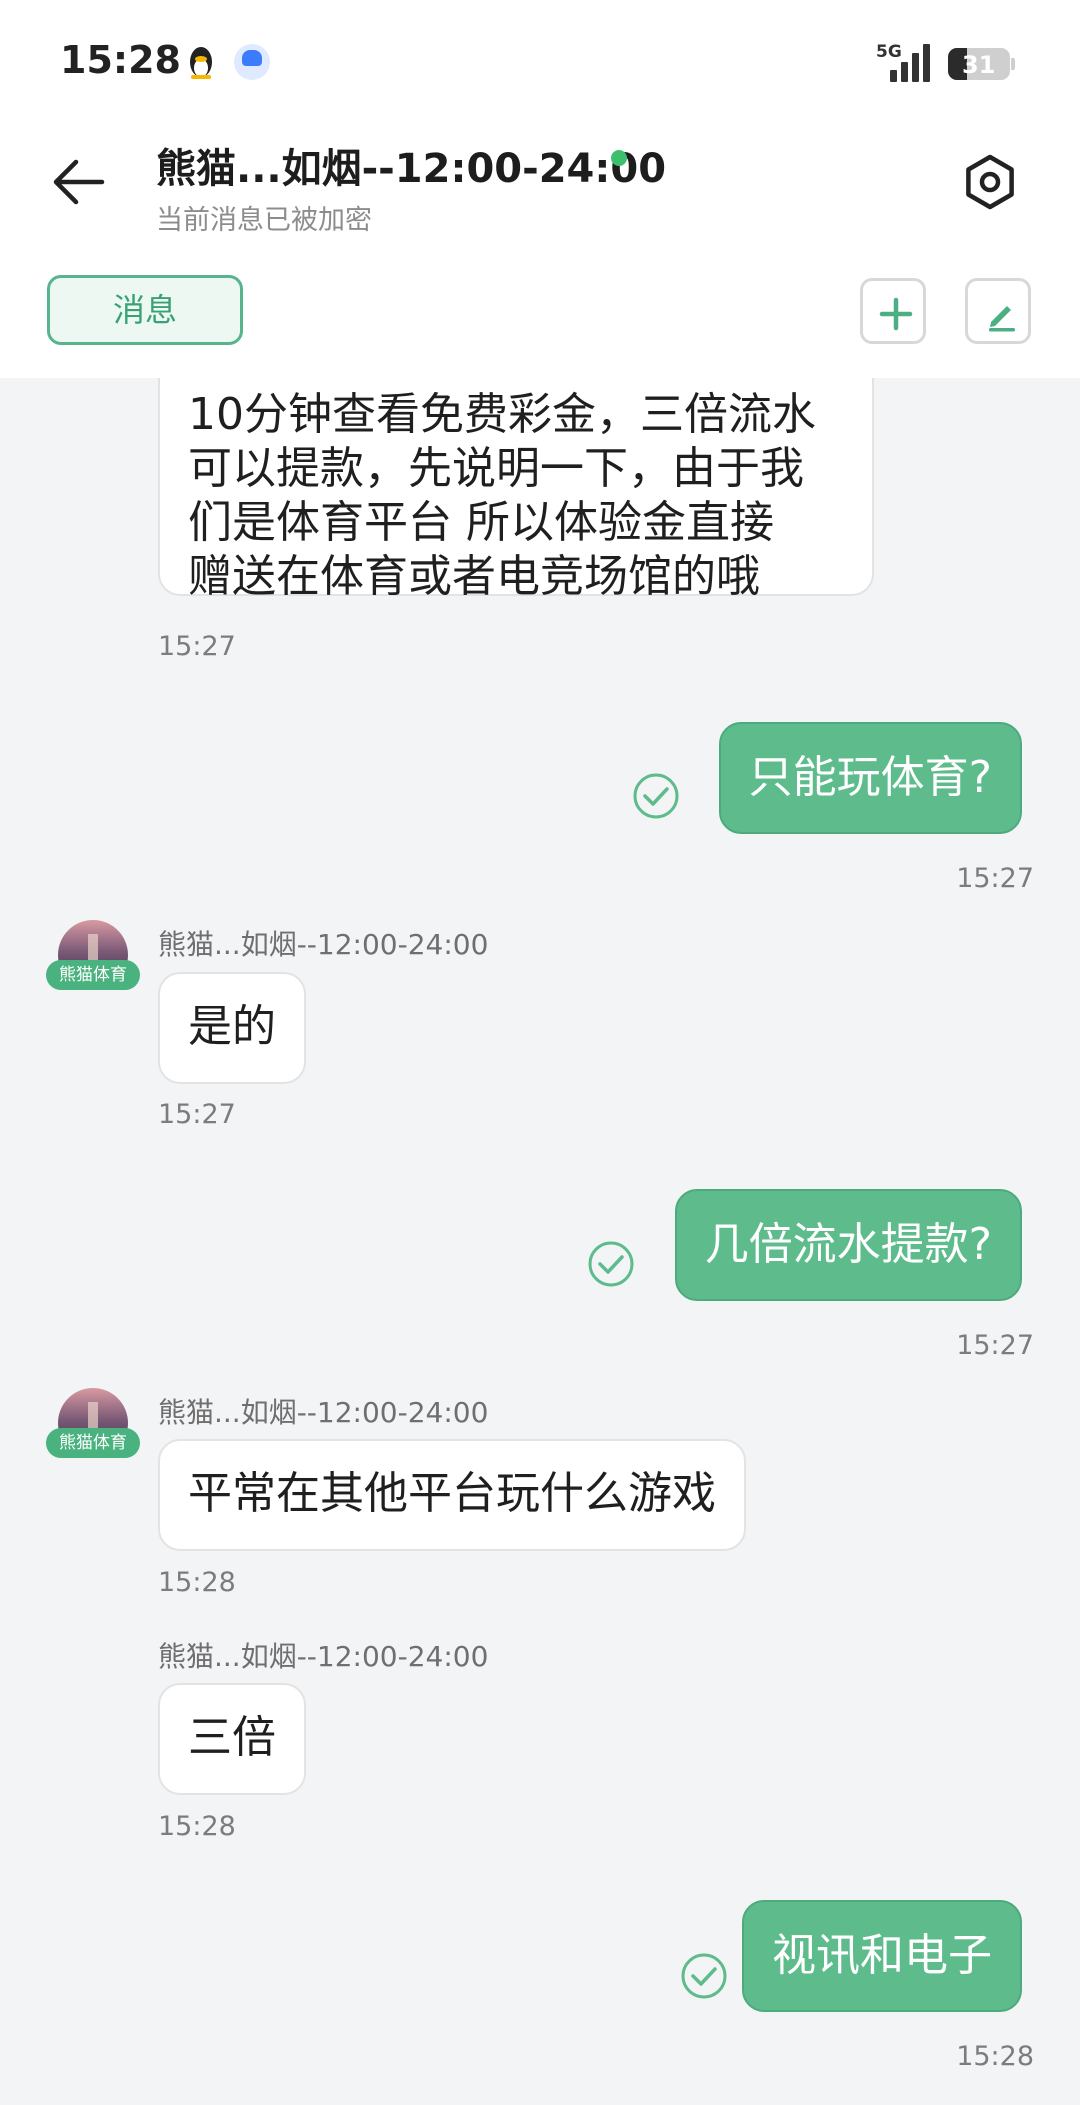 Image resolution: width=1080 pixels, height=2105 pixels. What do you see at coordinates (452, 1495) in the screenshot?
I see `incoming-message-bubble: 平常在其他平台玩什么游戏` at bounding box center [452, 1495].